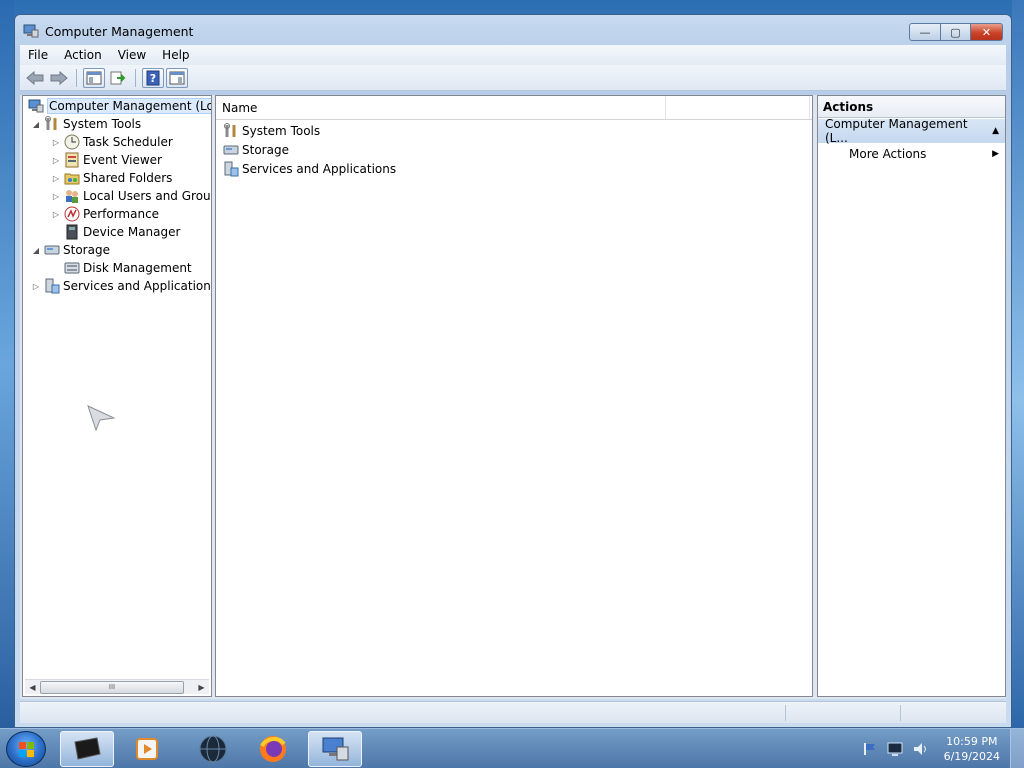  I want to click on menu-help: Help, so click(175, 55).